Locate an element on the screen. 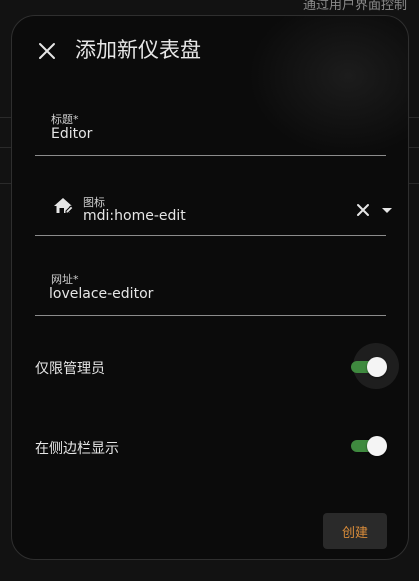  dialog-title: 添加新仪表盘 is located at coordinates (138, 50).